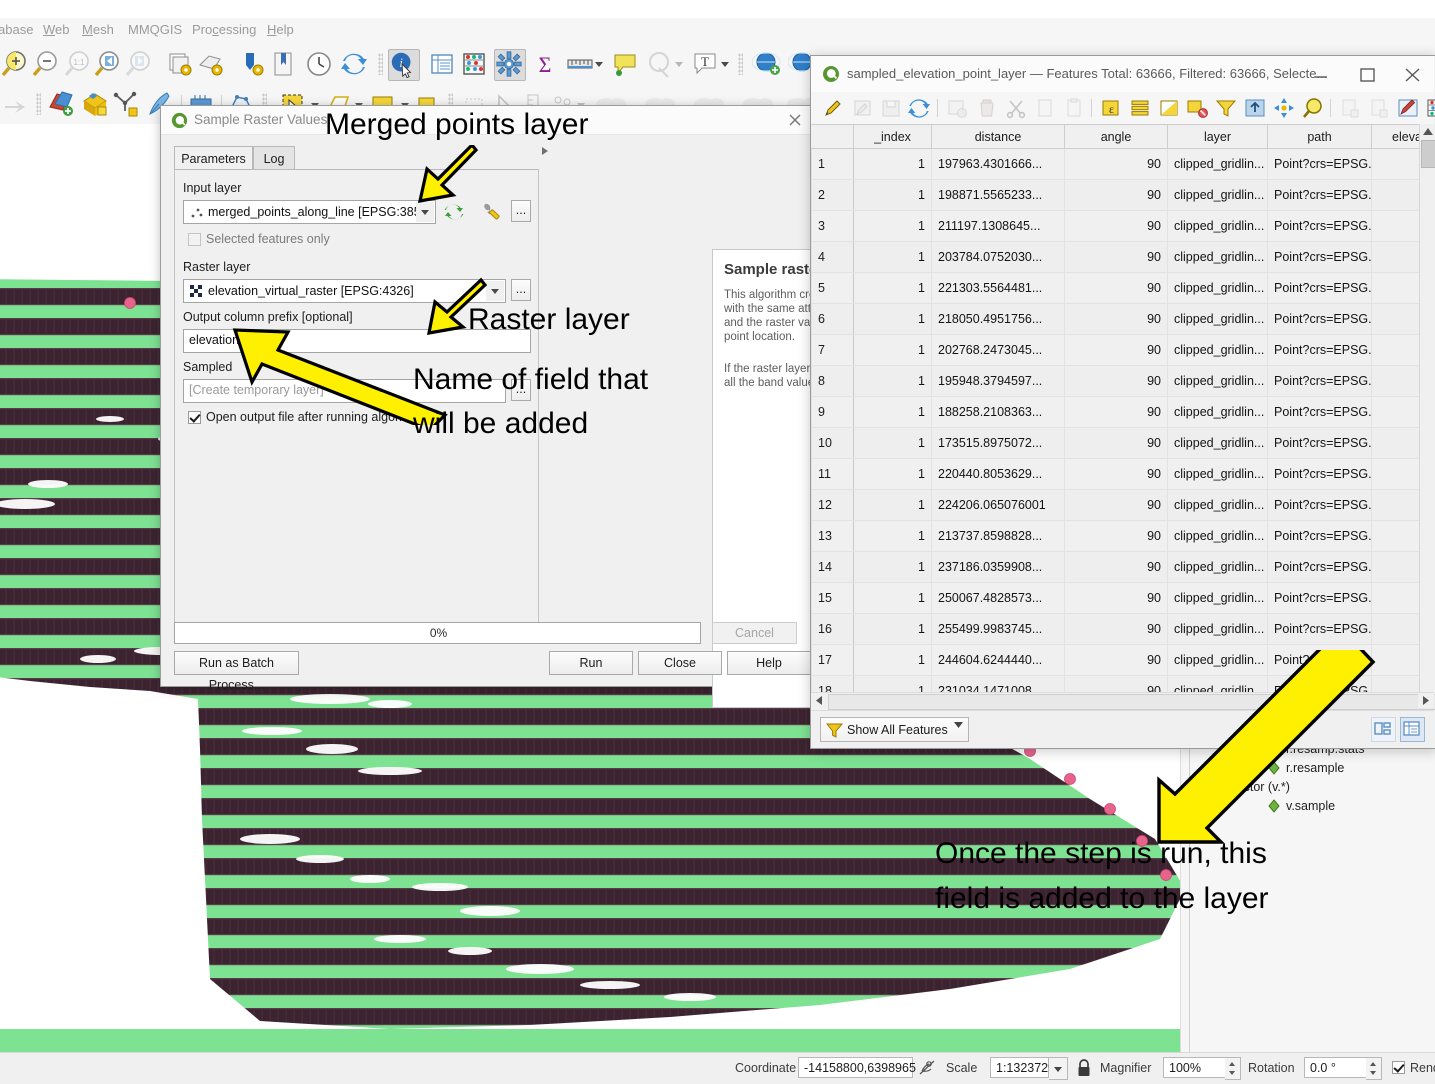 This screenshot has height=1084, width=1435. Describe the element at coordinates (252, 64) in the screenshot. I see `zoom-to-feature-icon` at that location.